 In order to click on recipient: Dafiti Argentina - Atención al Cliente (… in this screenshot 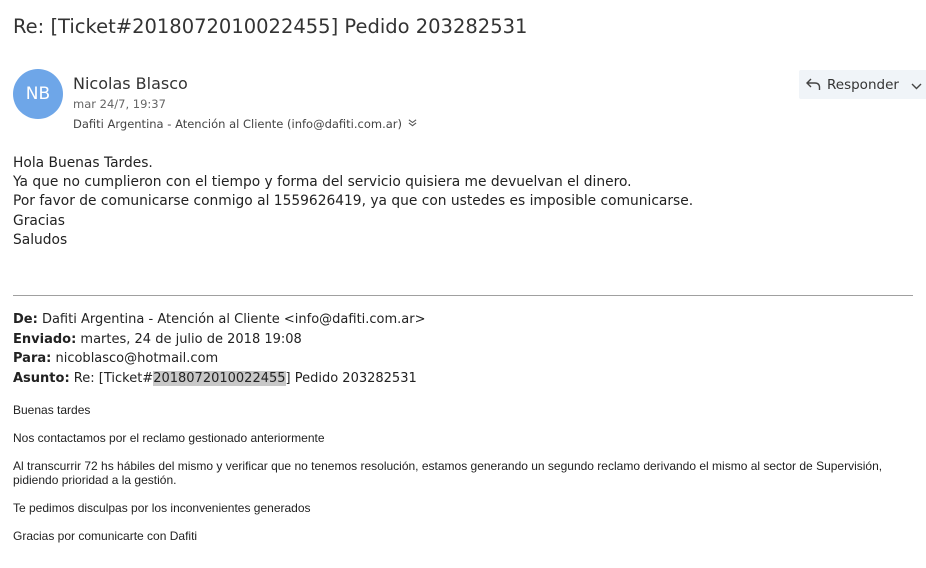, I will do `click(237, 124)`.